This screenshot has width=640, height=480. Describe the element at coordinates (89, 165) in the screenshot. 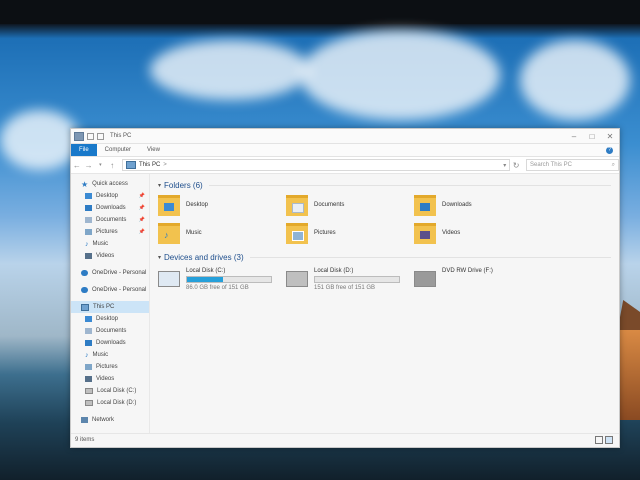

I see `forward-arrow-icon: →` at that location.